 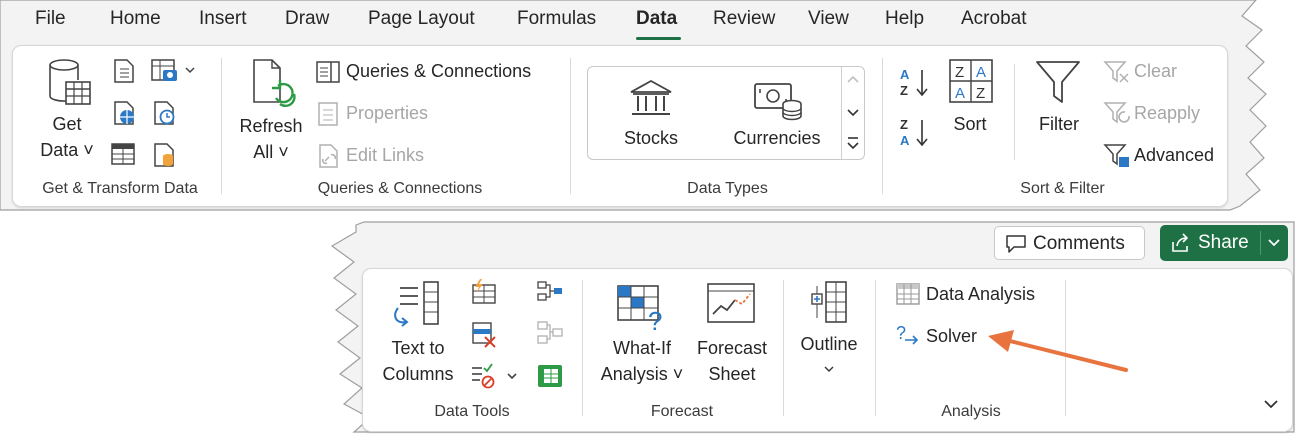 I want to click on recent-sources-icon, so click(x=165, y=113).